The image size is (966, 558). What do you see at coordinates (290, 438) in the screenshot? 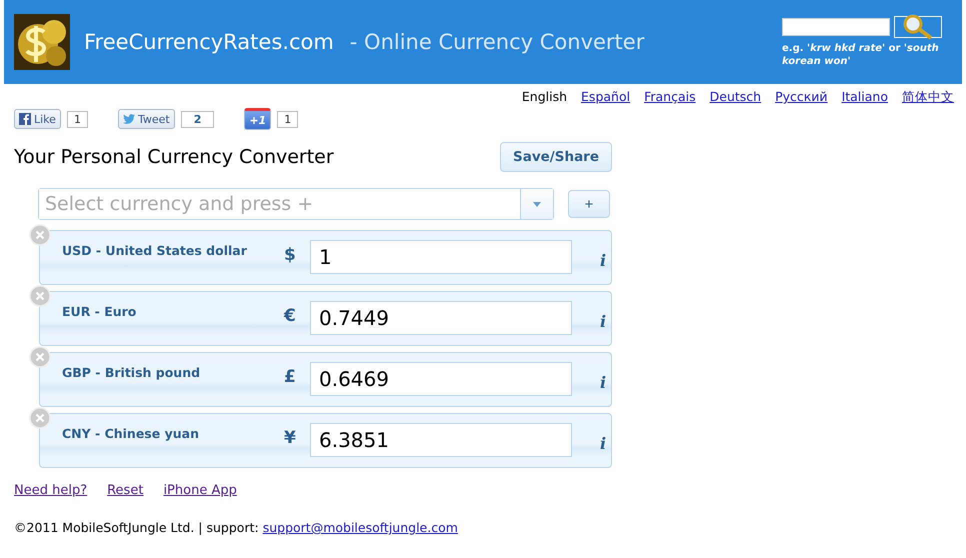
I see `currency-symbol: ¥` at bounding box center [290, 438].